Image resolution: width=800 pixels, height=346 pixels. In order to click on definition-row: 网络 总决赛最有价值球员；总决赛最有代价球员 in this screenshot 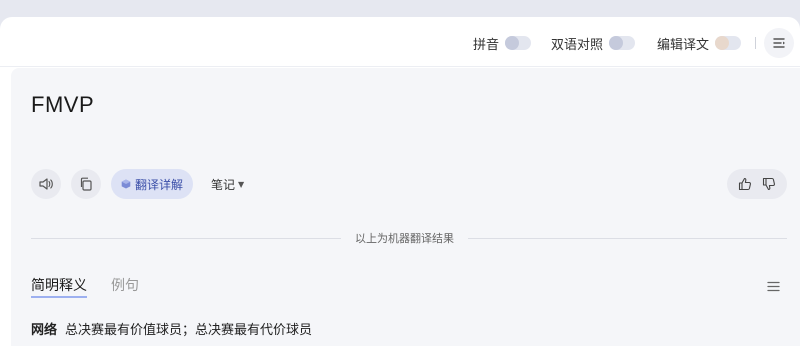, I will do `click(171, 328)`.